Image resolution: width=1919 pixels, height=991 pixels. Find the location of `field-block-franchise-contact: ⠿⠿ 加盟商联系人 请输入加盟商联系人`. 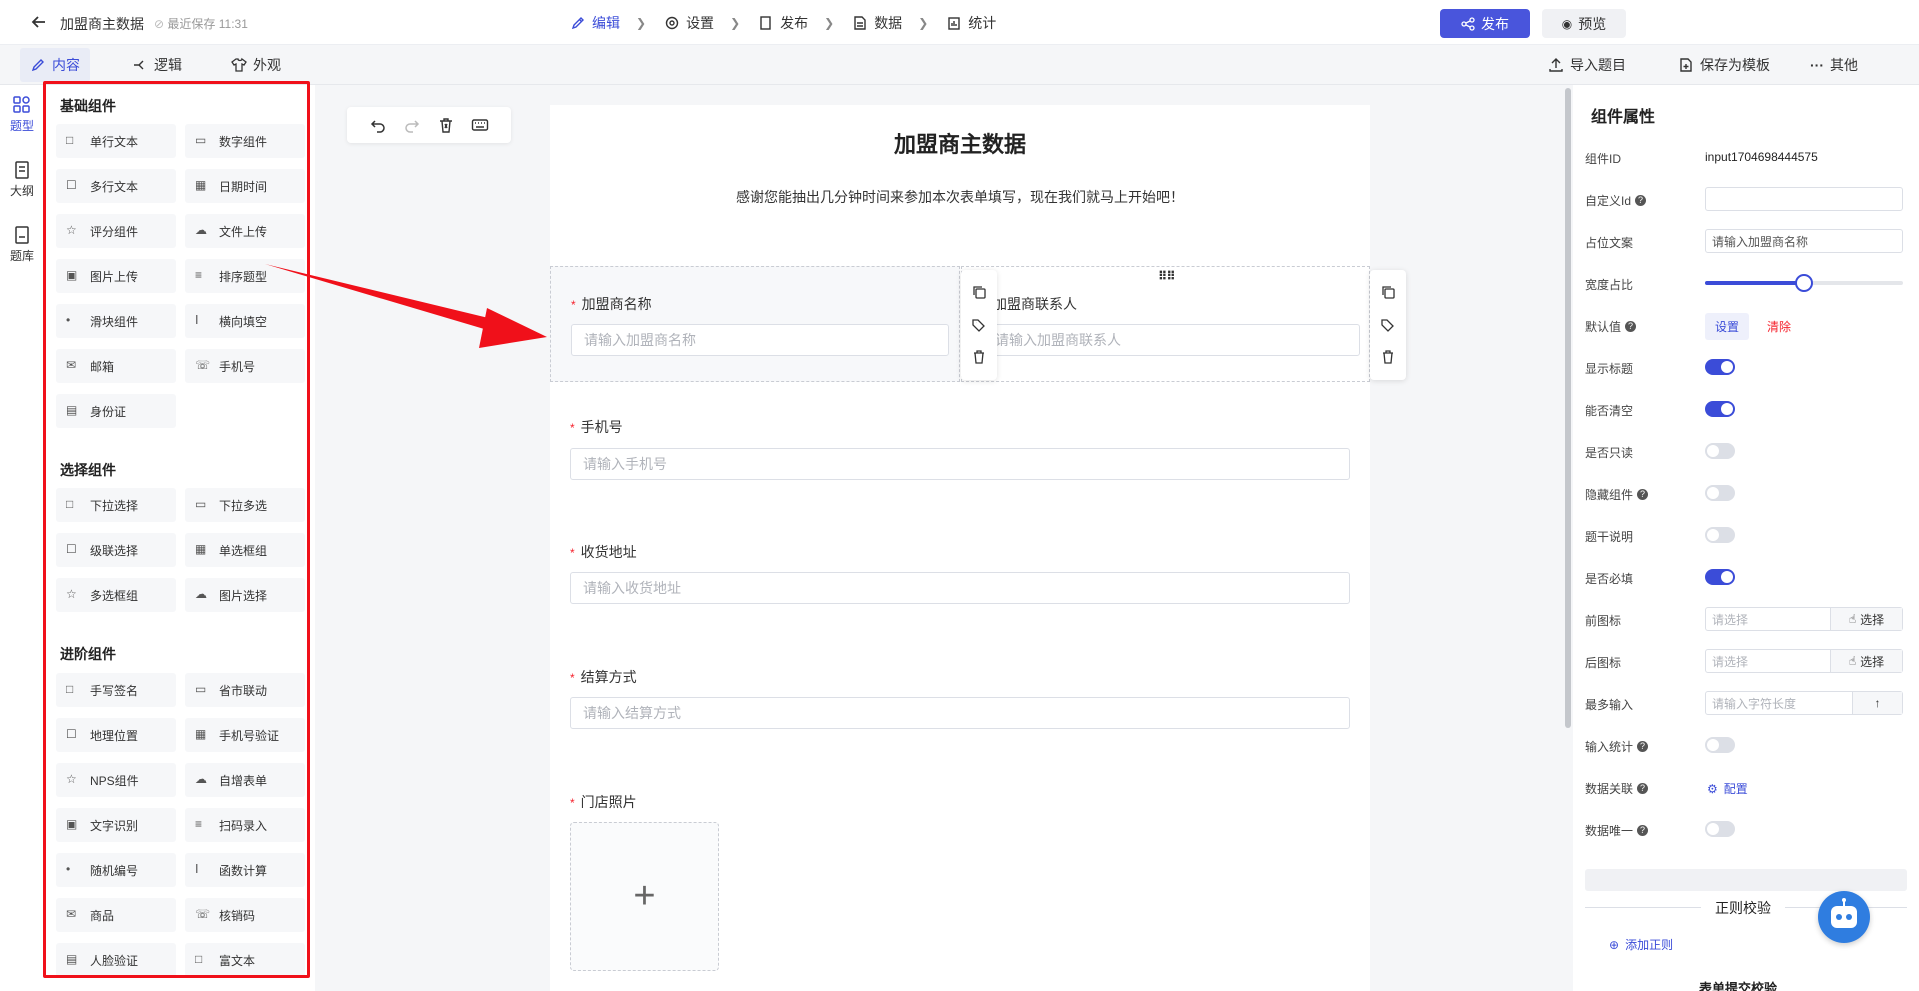

field-block-franchise-contact: ⠿⠿ 加盟商联系人 请输入加盟商联系人 is located at coordinates (1165, 324).